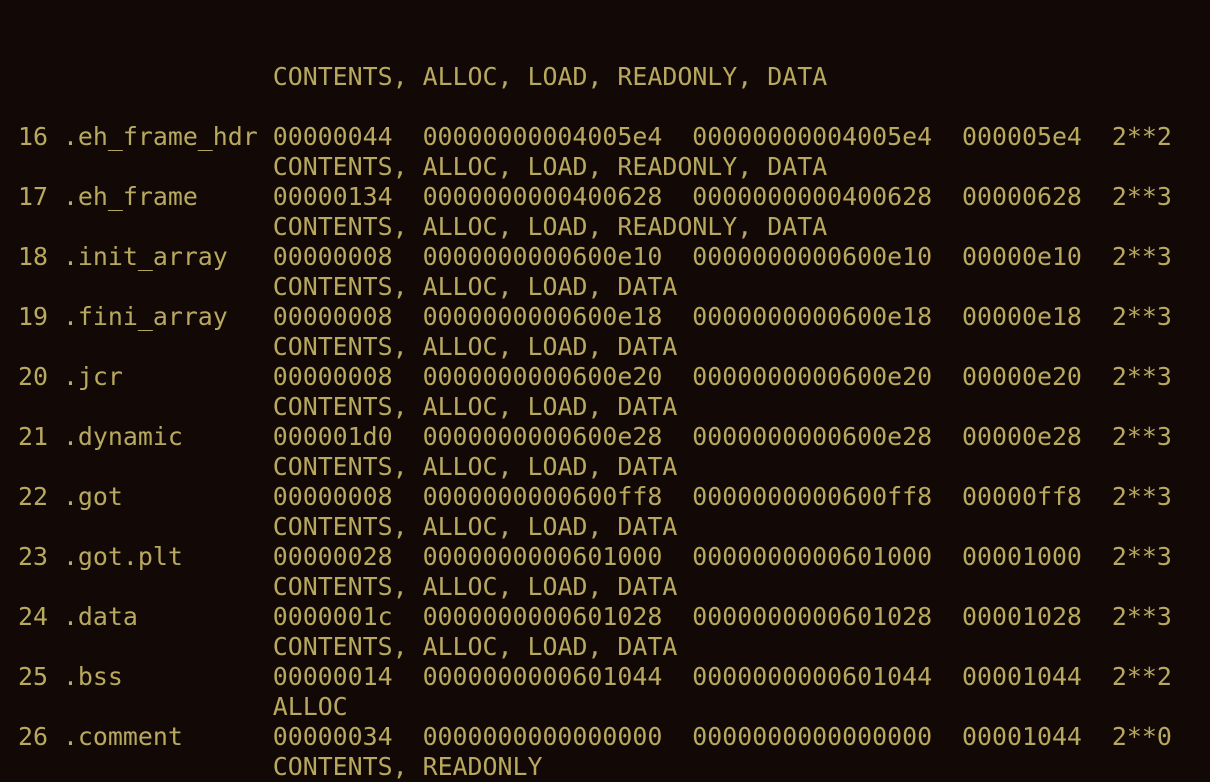 The height and width of the screenshot is (782, 1210). What do you see at coordinates (32, 676) in the screenshot?
I see `section-index: 25` at bounding box center [32, 676].